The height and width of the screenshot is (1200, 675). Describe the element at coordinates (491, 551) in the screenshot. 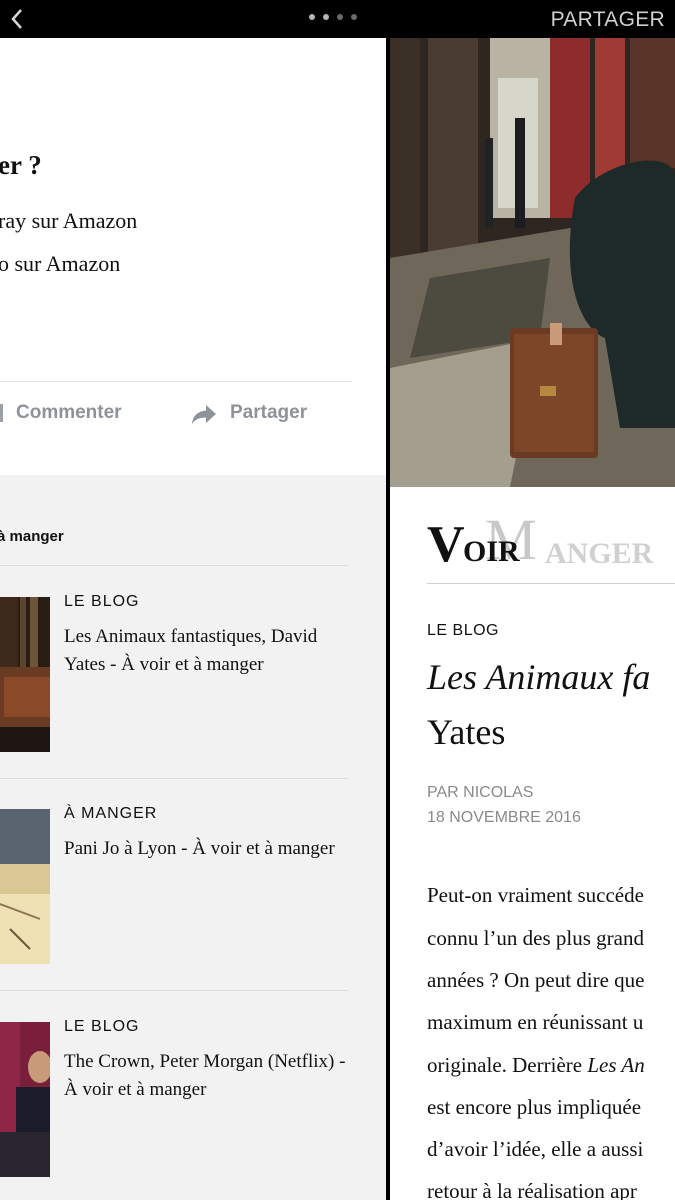

I see `svg-text: OIR` at that location.